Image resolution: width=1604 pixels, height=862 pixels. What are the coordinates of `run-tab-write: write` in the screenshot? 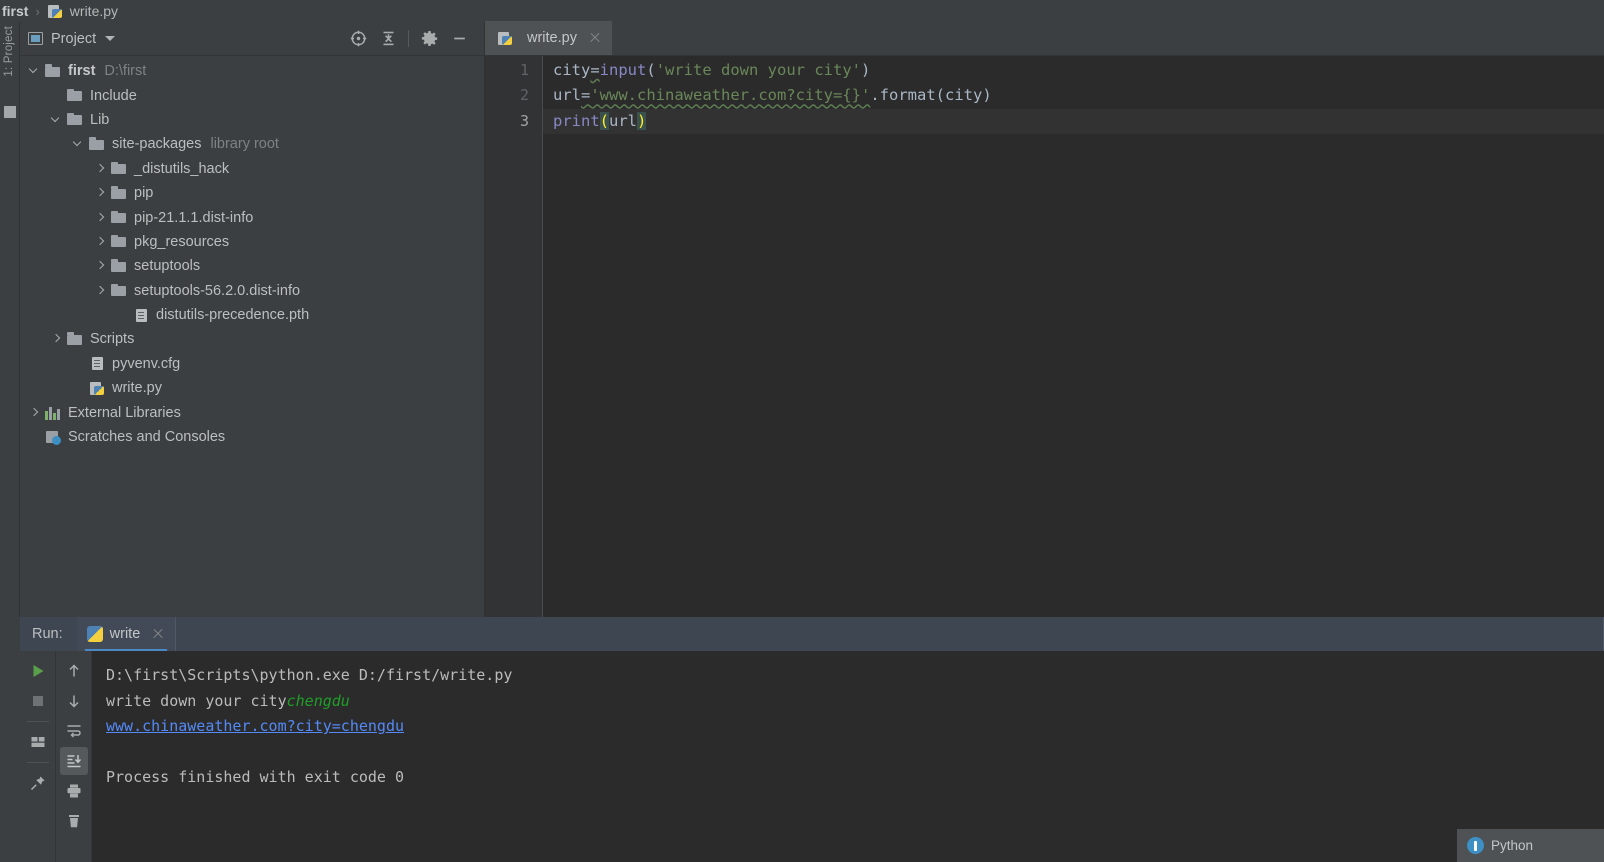 It's located at (126, 634).